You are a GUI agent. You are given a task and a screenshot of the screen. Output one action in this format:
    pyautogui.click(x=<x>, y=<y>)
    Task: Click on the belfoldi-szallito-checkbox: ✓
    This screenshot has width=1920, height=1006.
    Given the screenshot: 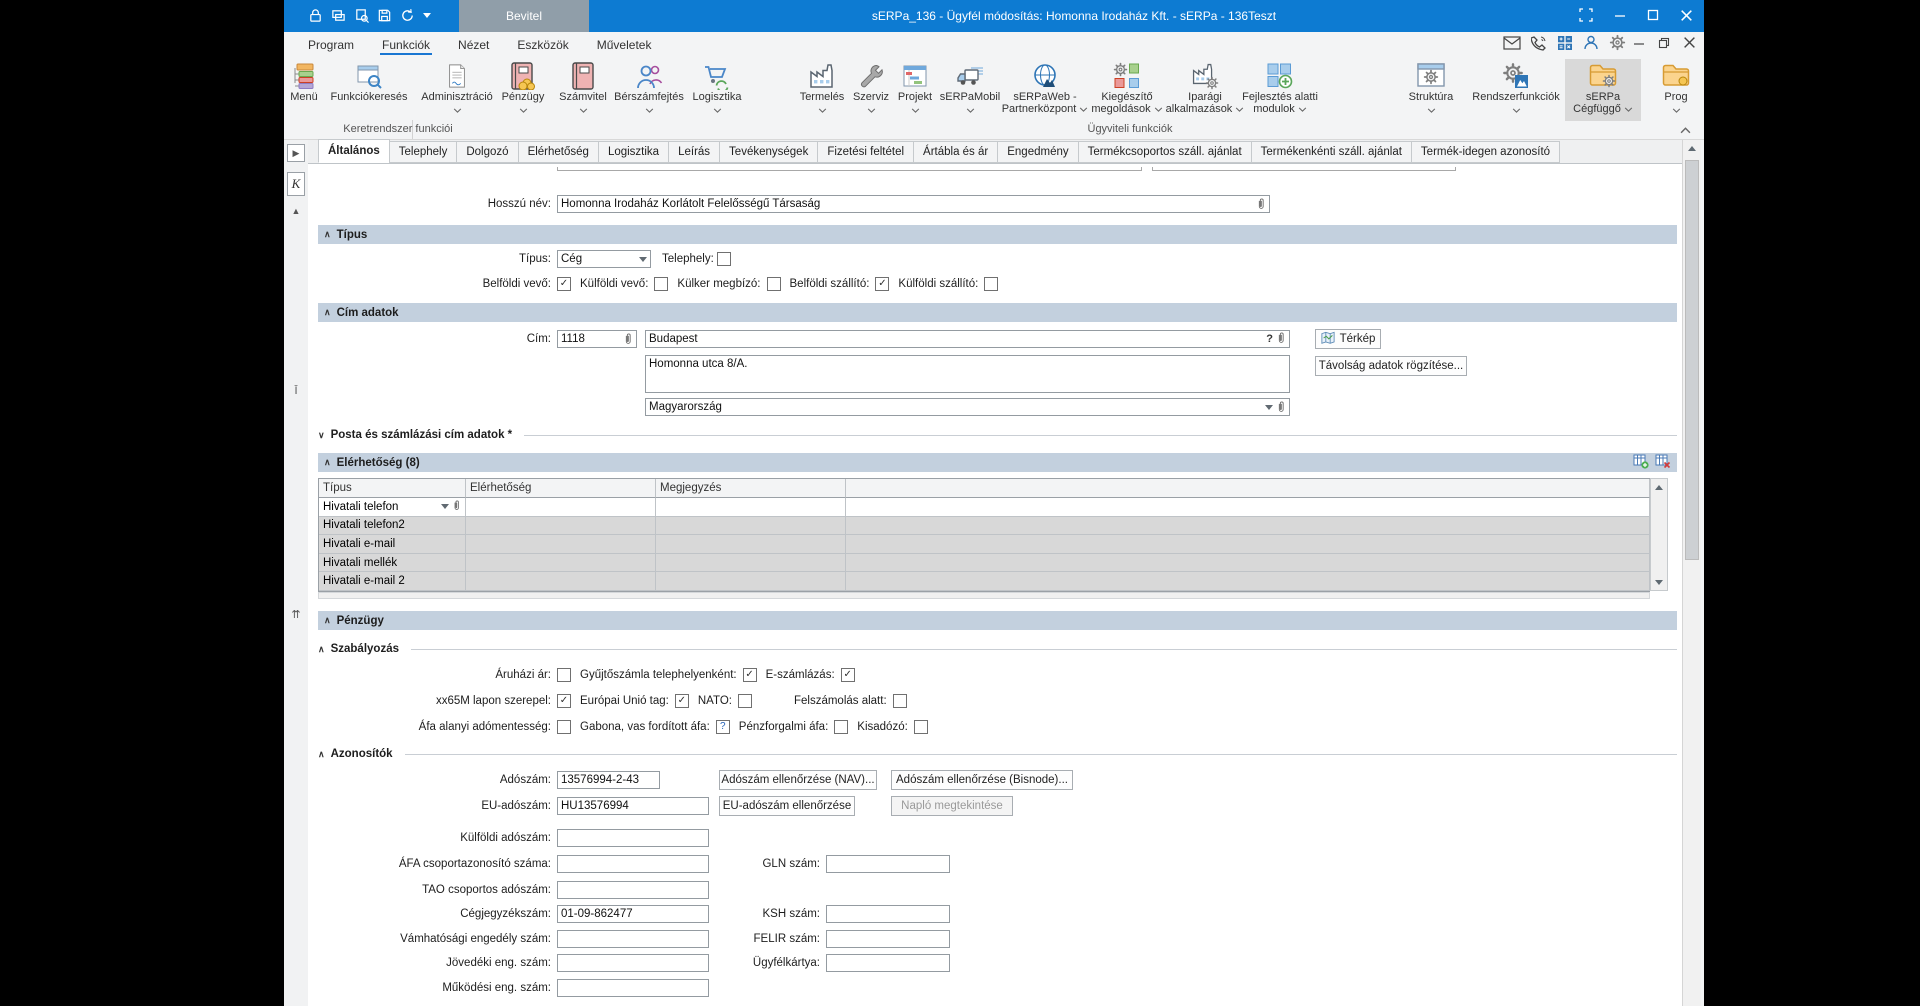 What is the action you would take?
    pyautogui.click(x=882, y=284)
    